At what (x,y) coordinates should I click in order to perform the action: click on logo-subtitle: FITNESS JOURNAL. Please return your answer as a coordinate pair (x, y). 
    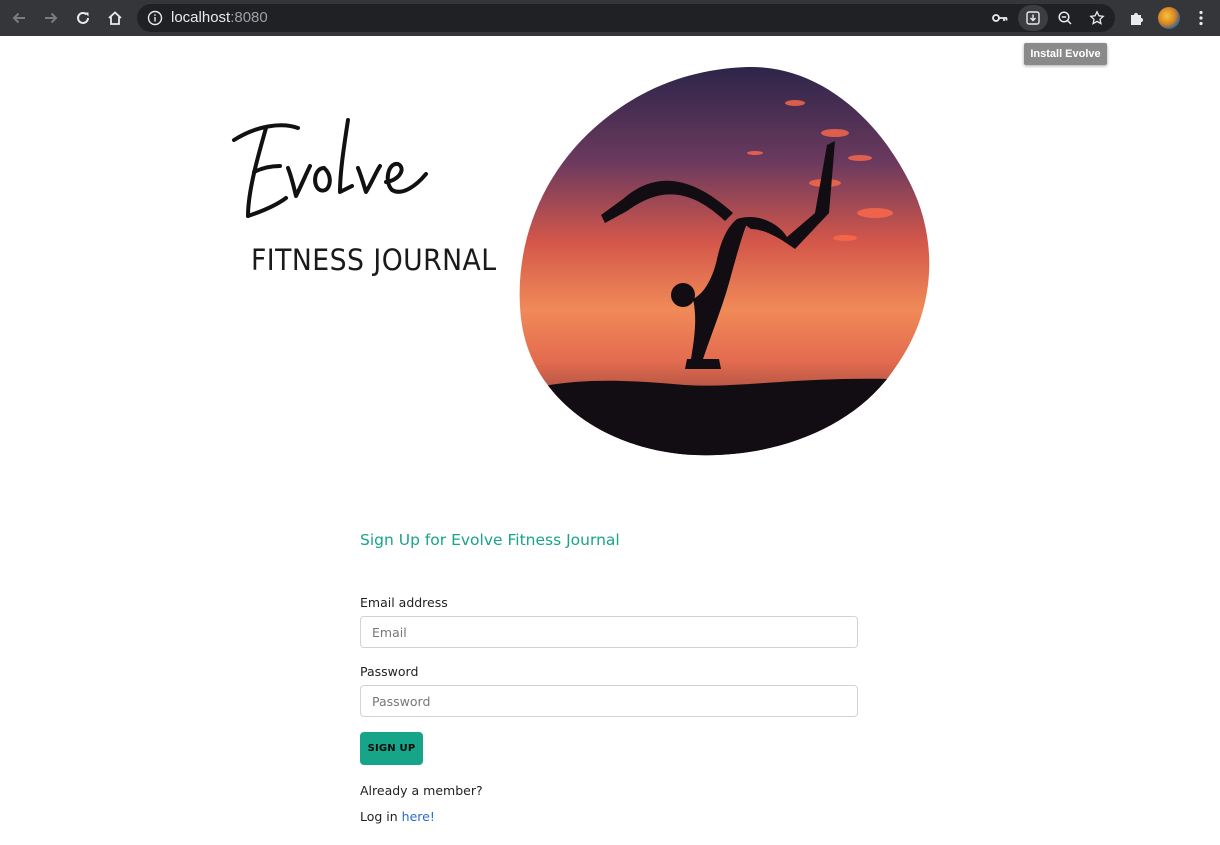
    Looking at the image, I should click on (374, 260).